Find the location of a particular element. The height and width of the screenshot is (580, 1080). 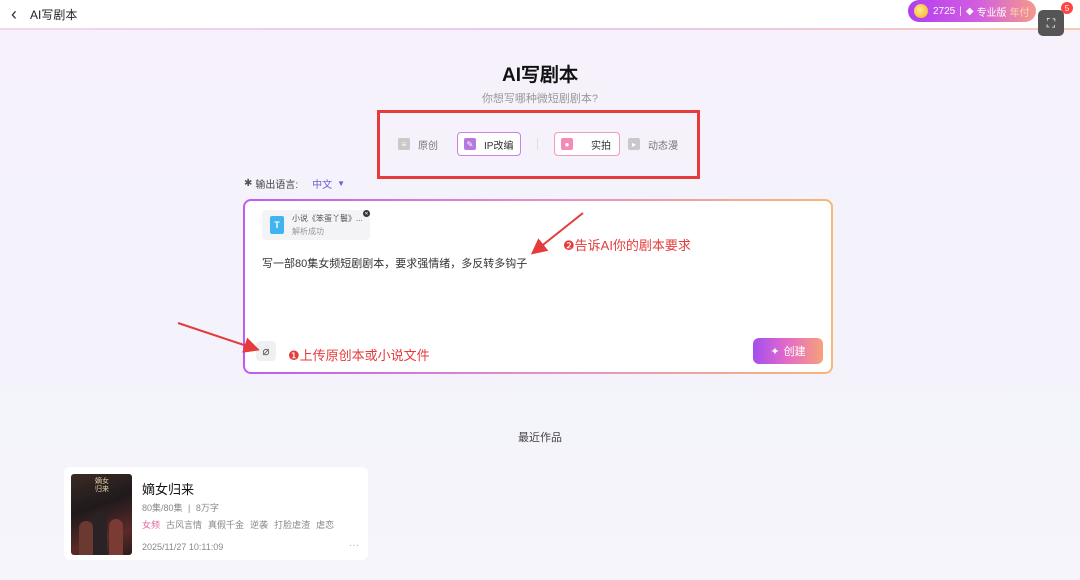

points-count: 2725 is located at coordinates (944, 11).